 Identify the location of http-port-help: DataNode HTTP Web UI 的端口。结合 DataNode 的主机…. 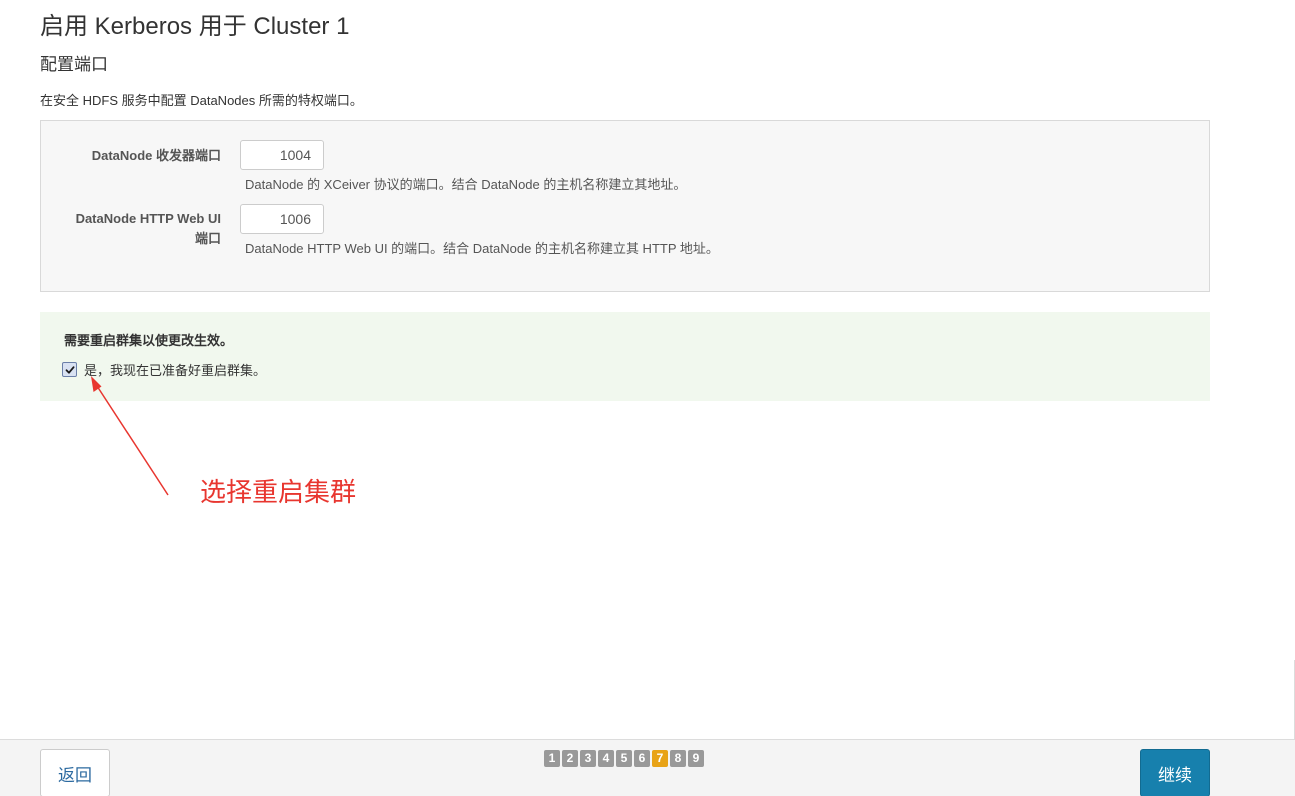
(482, 248).